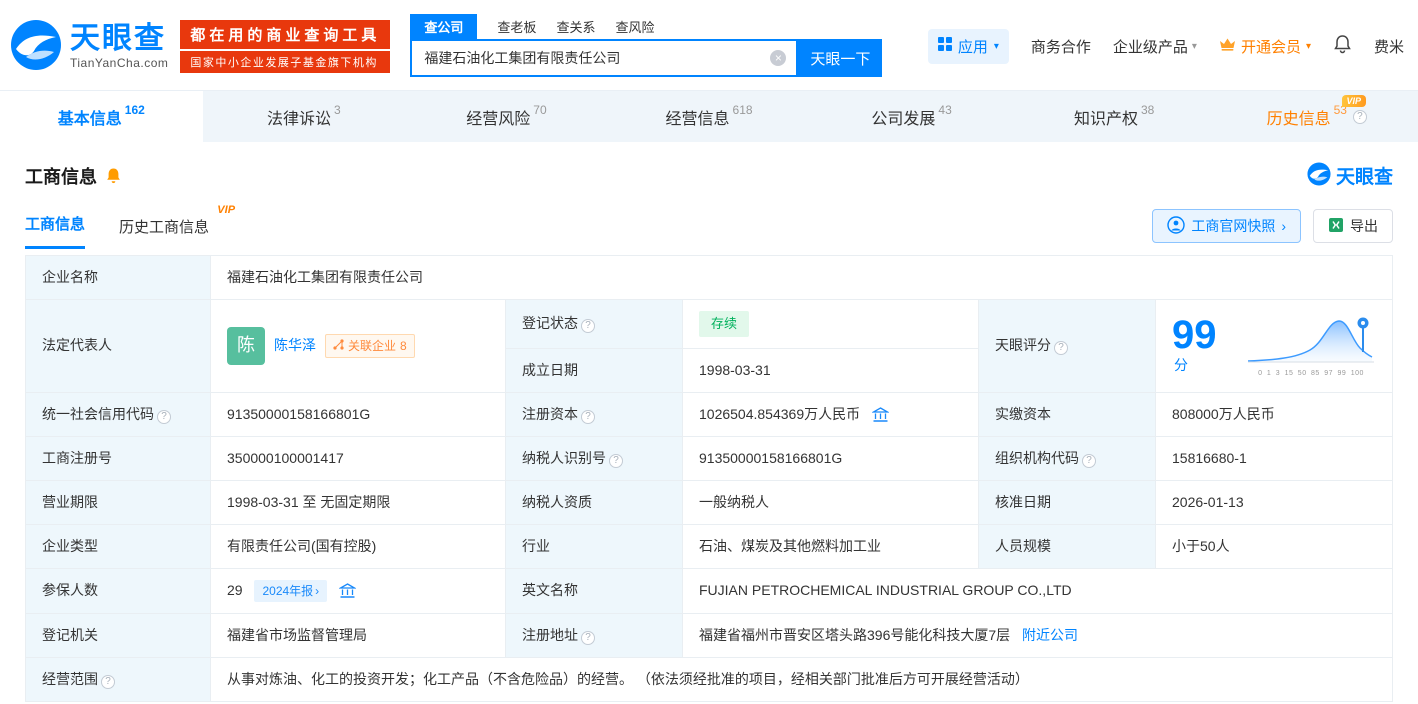  Describe the element at coordinates (1274, 414) in the screenshot. I see `paid-capital-value: 808000万人民币` at that location.